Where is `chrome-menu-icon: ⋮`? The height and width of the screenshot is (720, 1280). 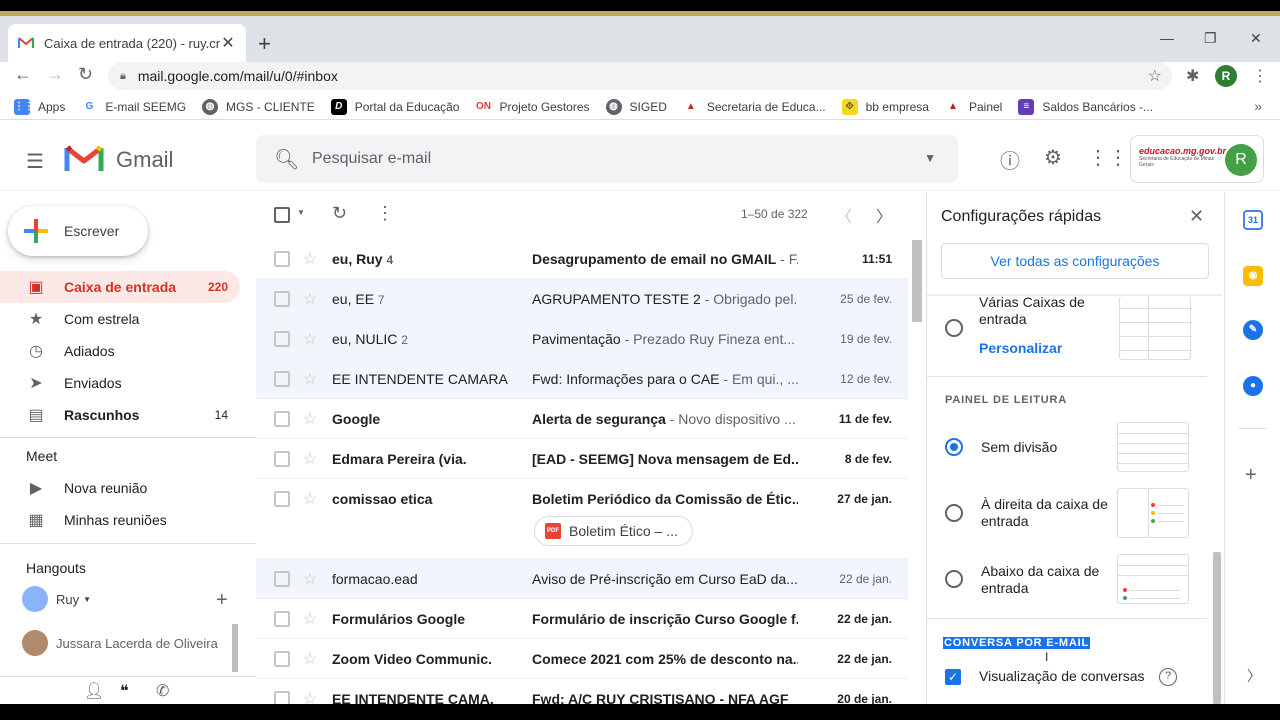 chrome-menu-icon: ⋮ is located at coordinates (1260, 76).